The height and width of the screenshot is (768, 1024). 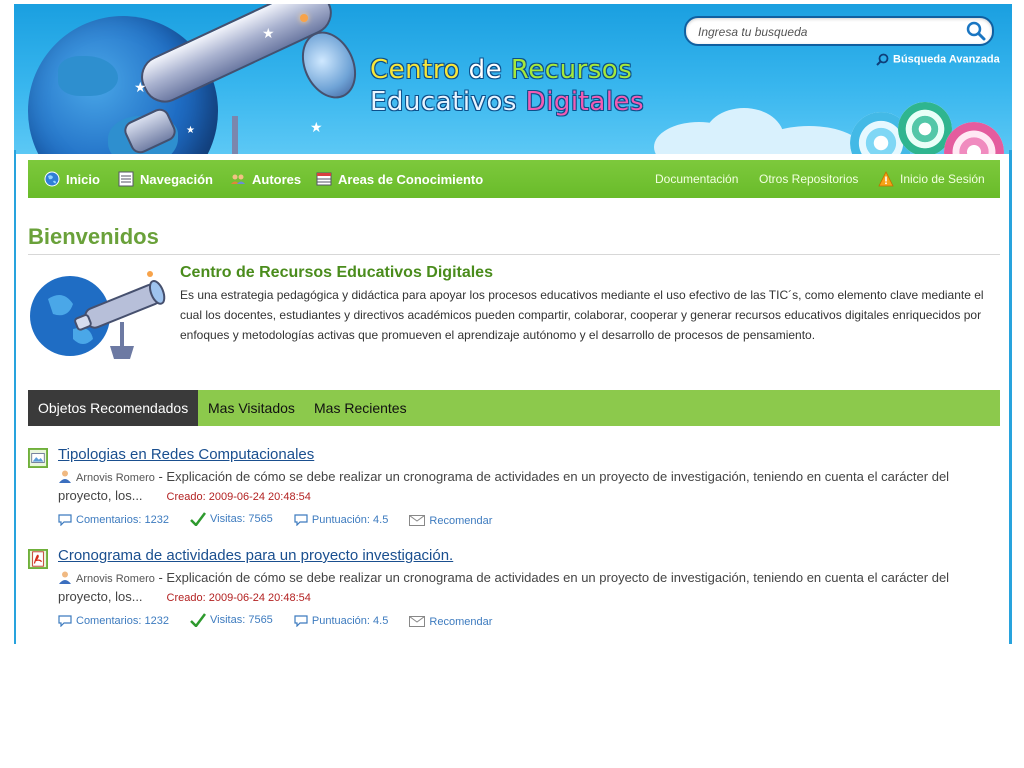 I want to click on search-box, so click(x=839, y=31).